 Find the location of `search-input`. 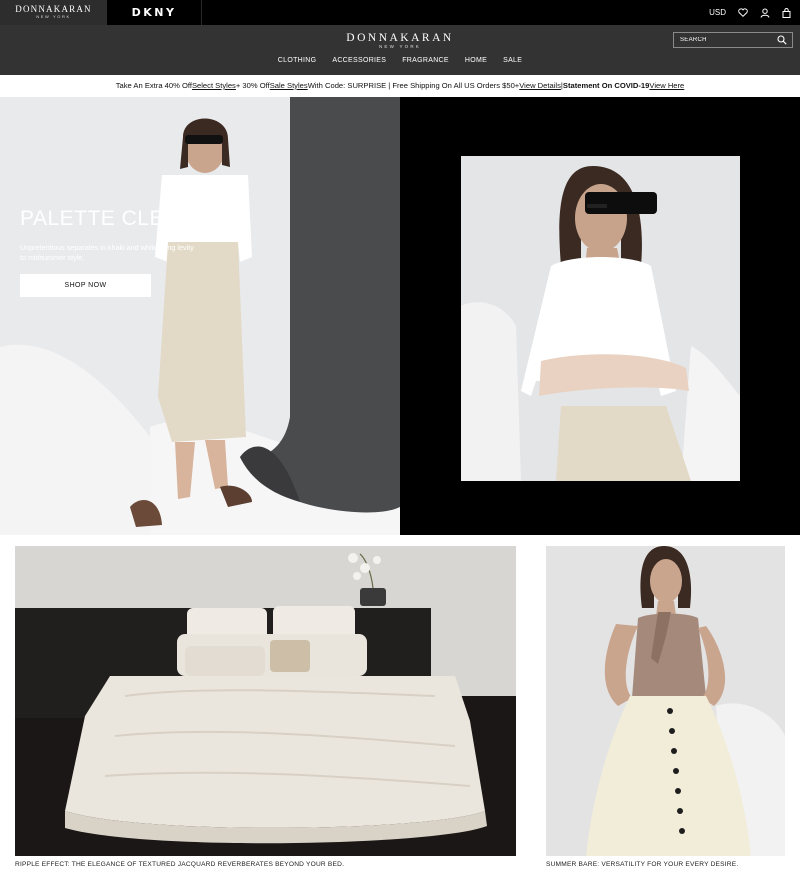

search-input is located at coordinates (727, 40).